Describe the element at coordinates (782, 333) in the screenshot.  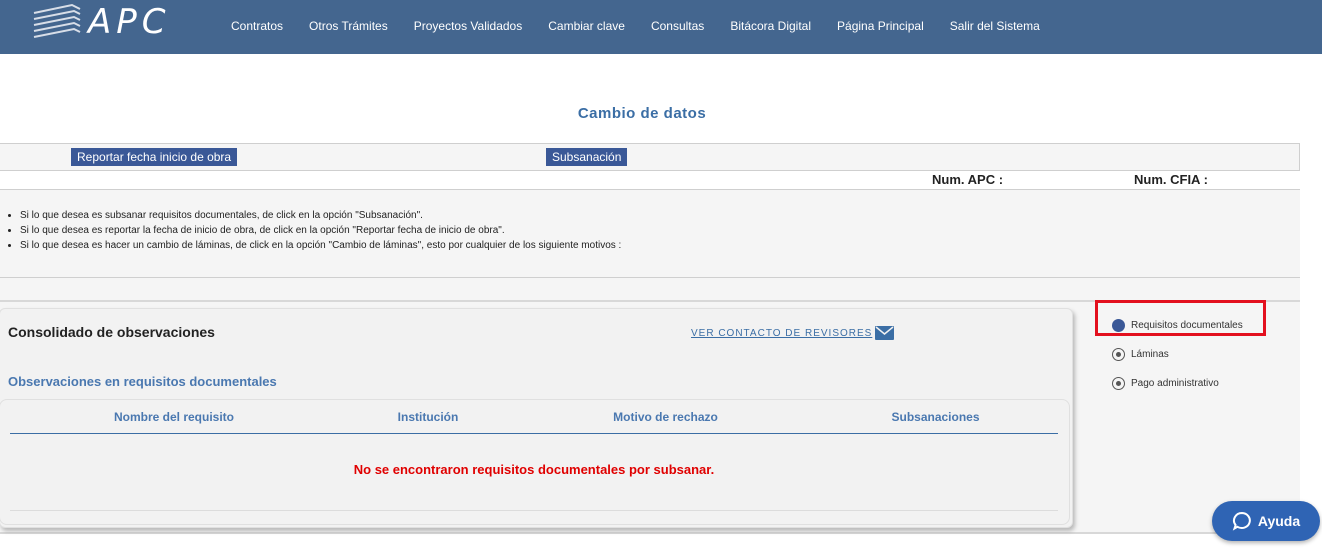
I see `contact-link-label: VER CONTACTO DE REVISORES` at that location.